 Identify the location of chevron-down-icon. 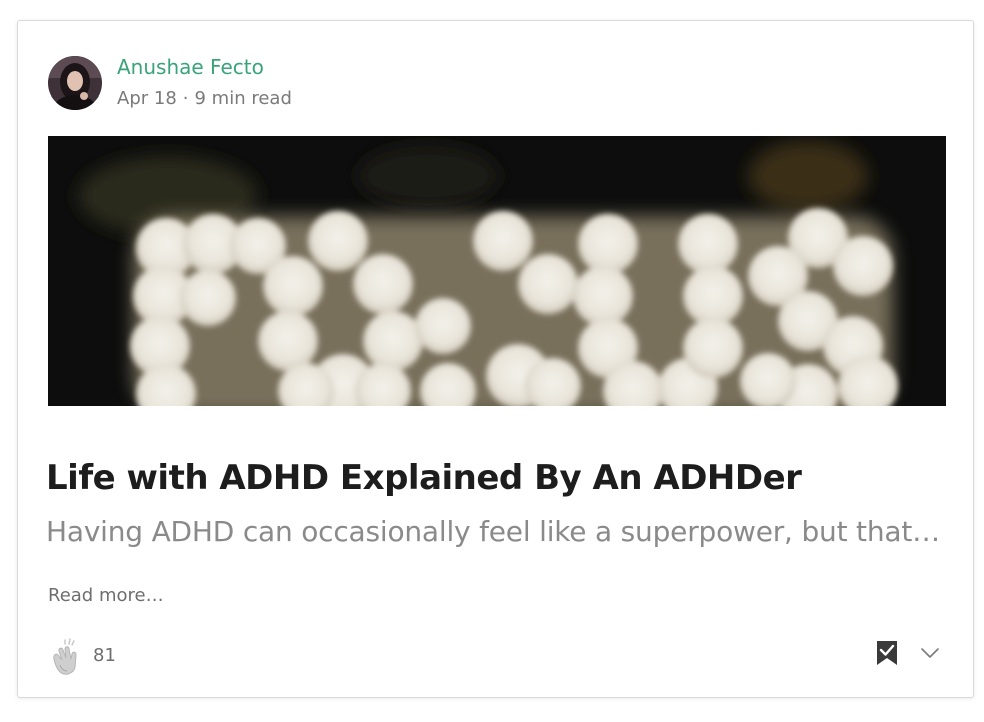
(930, 658).